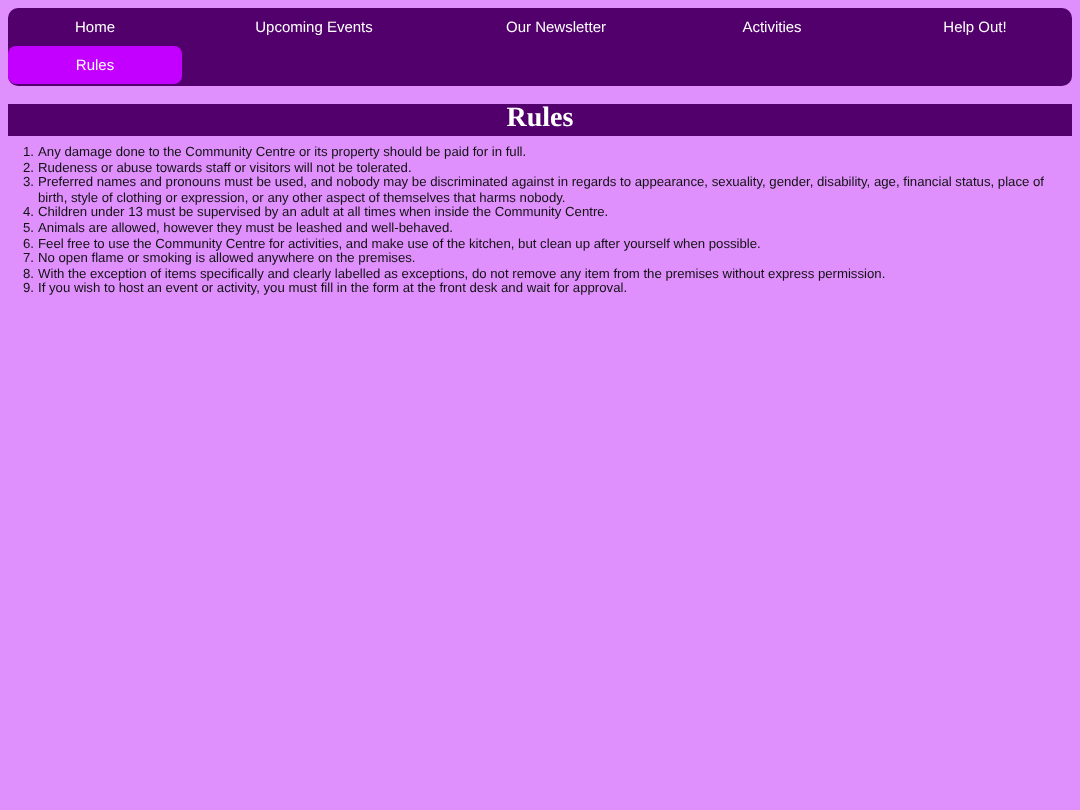  What do you see at coordinates (540, 120) in the screenshot?
I see `page-heading: Rules` at bounding box center [540, 120].